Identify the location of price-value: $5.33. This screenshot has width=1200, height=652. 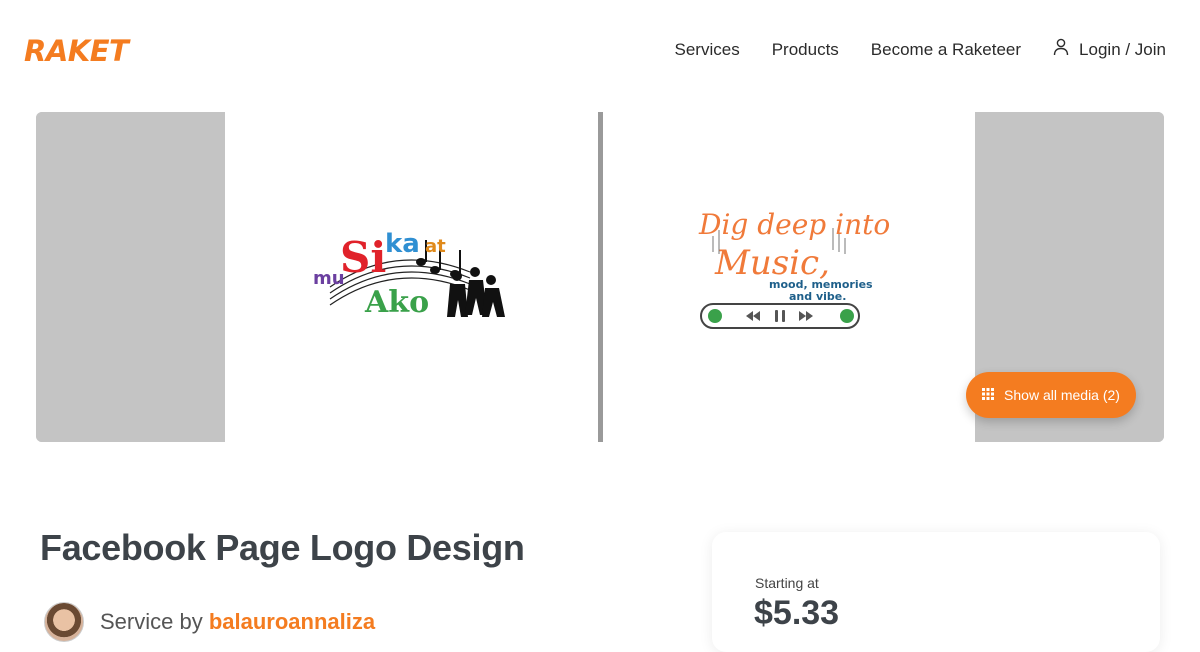
(797, 613).